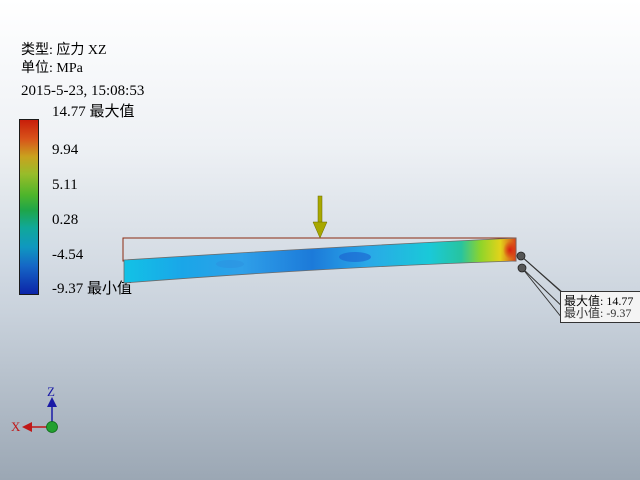 The width and height of the screenshot is (640, 480). I want to click on axis-x-label: X, so click(16, 426).